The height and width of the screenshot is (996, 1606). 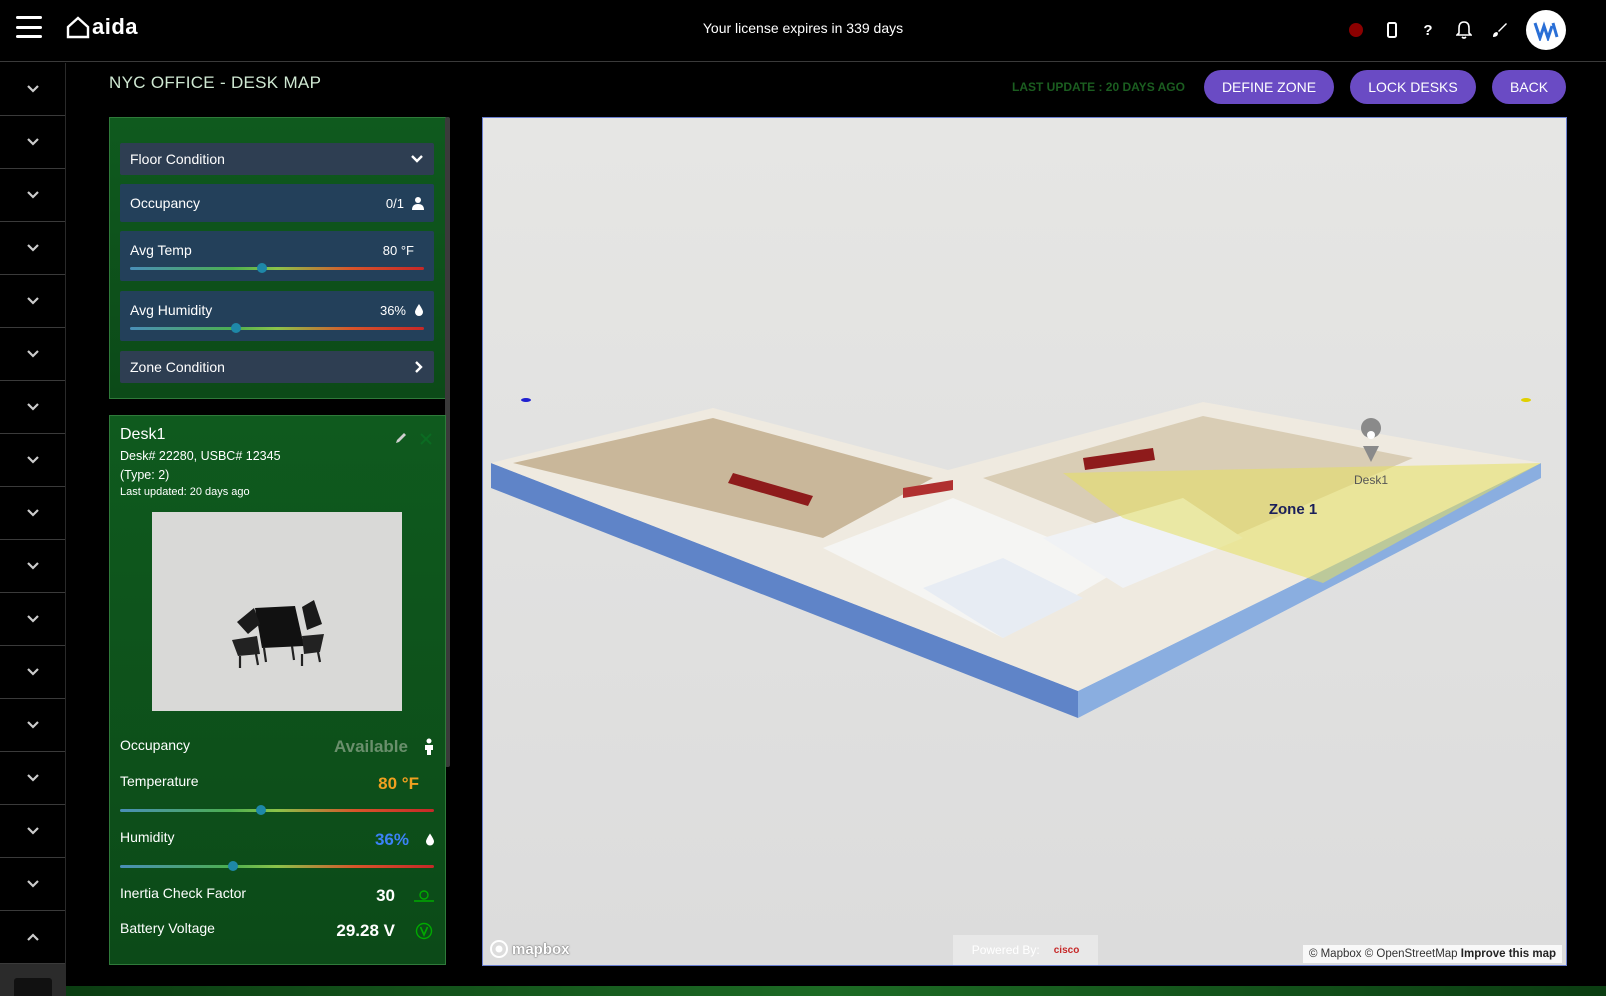 What do you see at coordinates (277, 328) in the screenshot?
I see `avg-humidity-slider` at bounding box center [277, 328].